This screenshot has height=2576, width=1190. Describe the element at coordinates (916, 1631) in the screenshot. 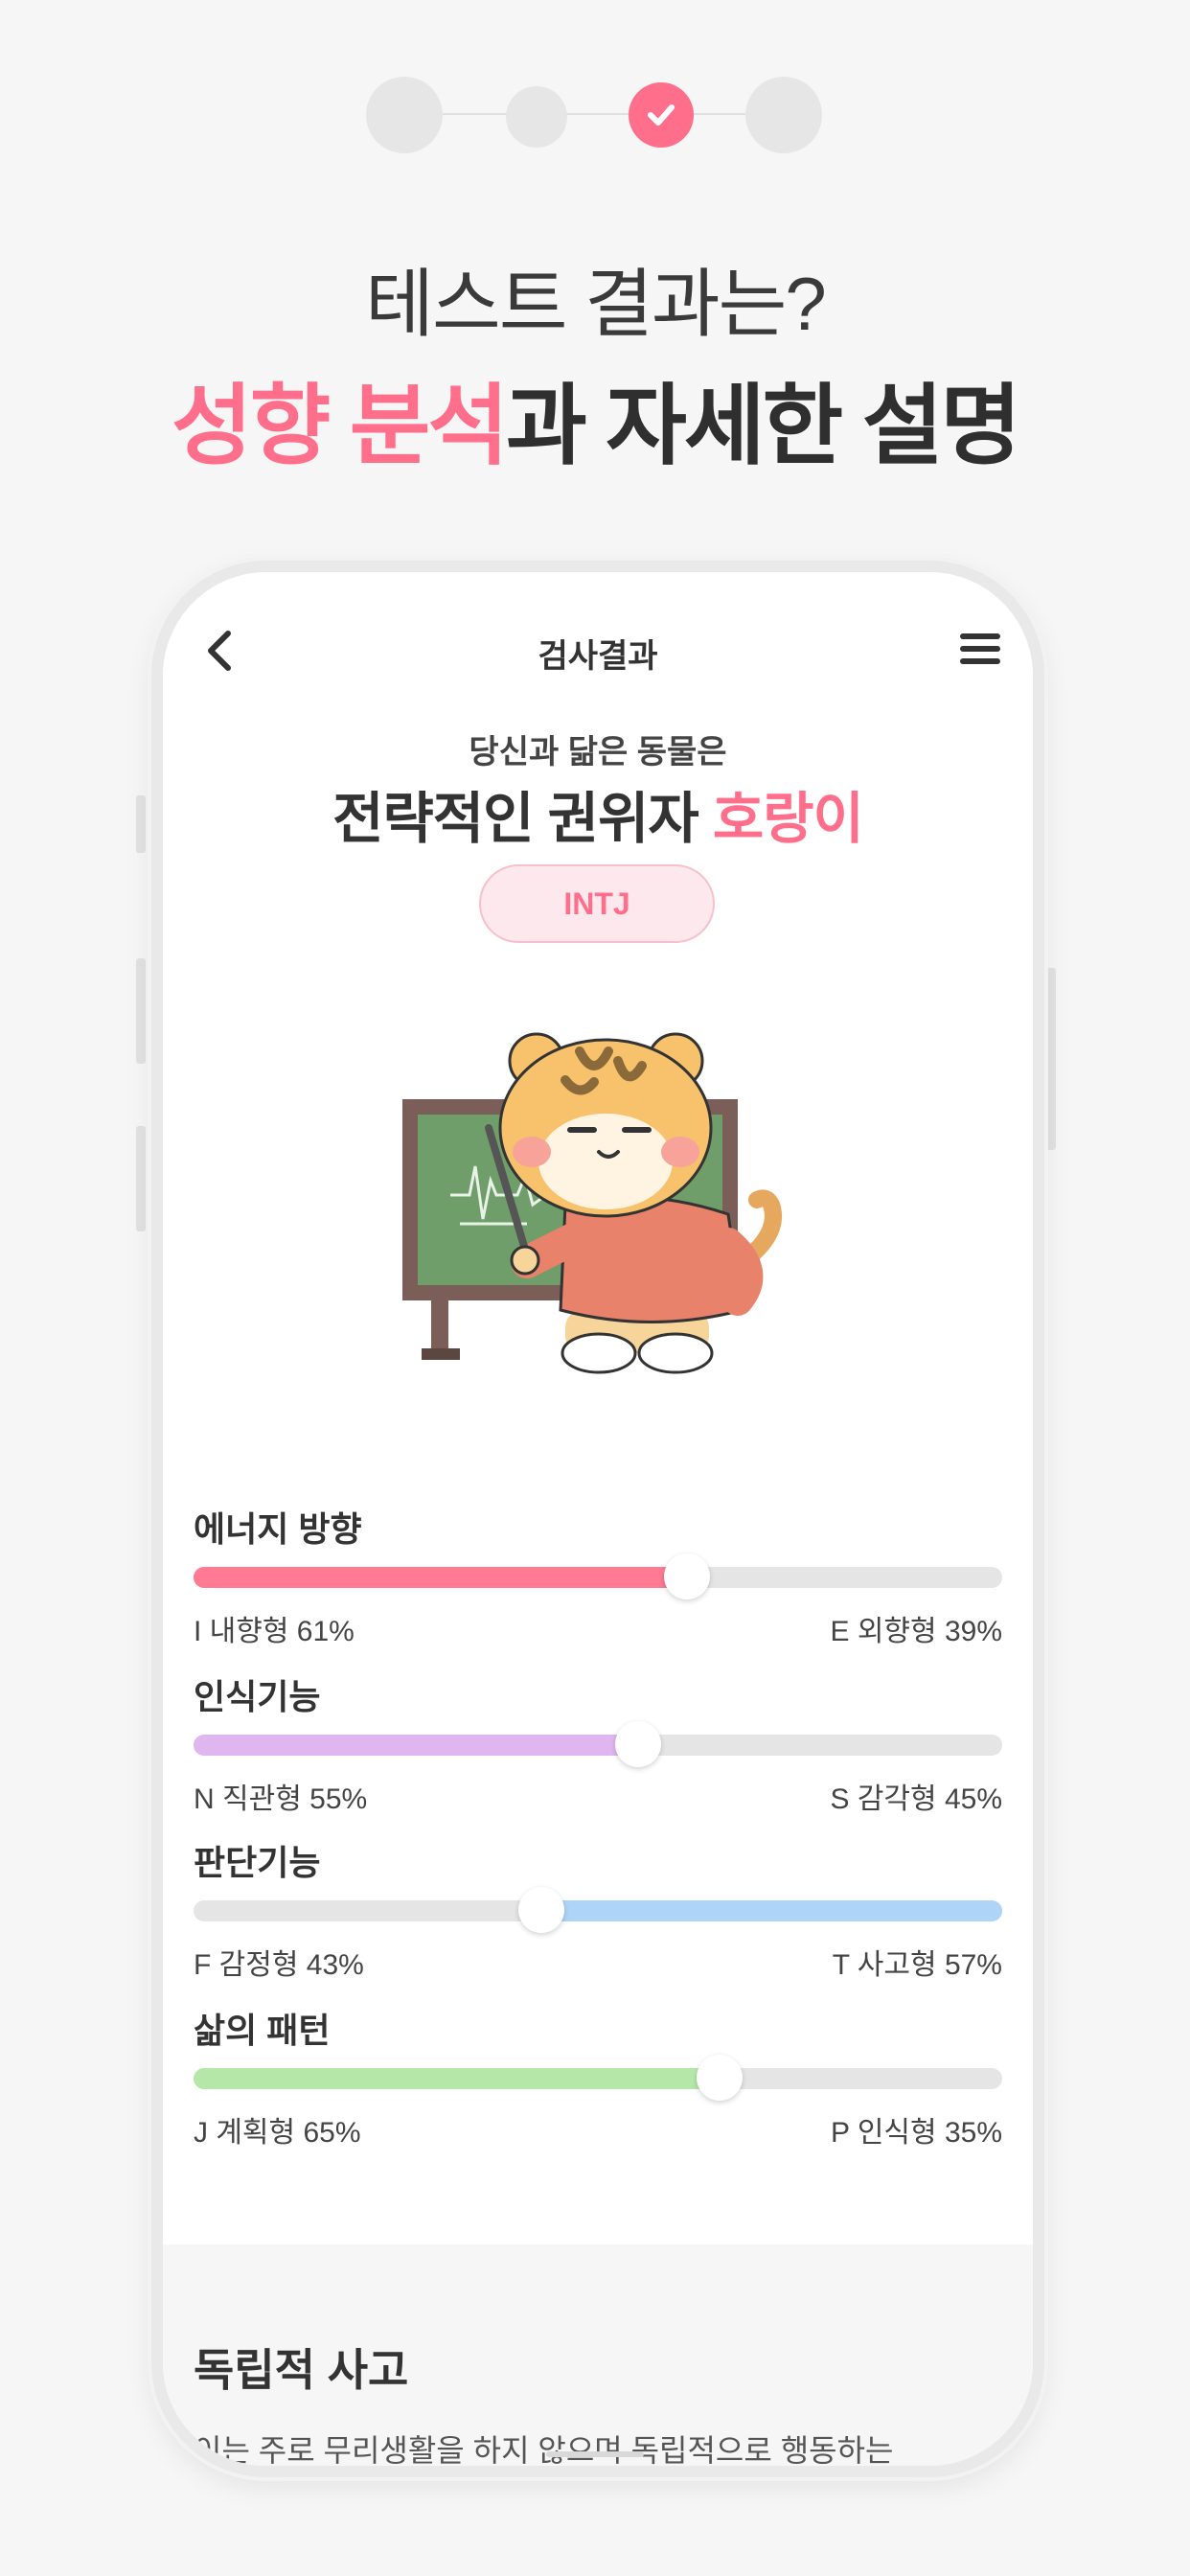

I see `trait-right-label: E 외향형 39%` at that location.